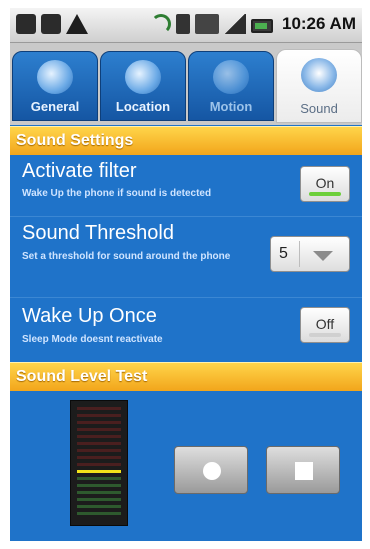 The height and width of the screenshot is (549, 370). I want to click on tab-general: General, so click(55, 86).